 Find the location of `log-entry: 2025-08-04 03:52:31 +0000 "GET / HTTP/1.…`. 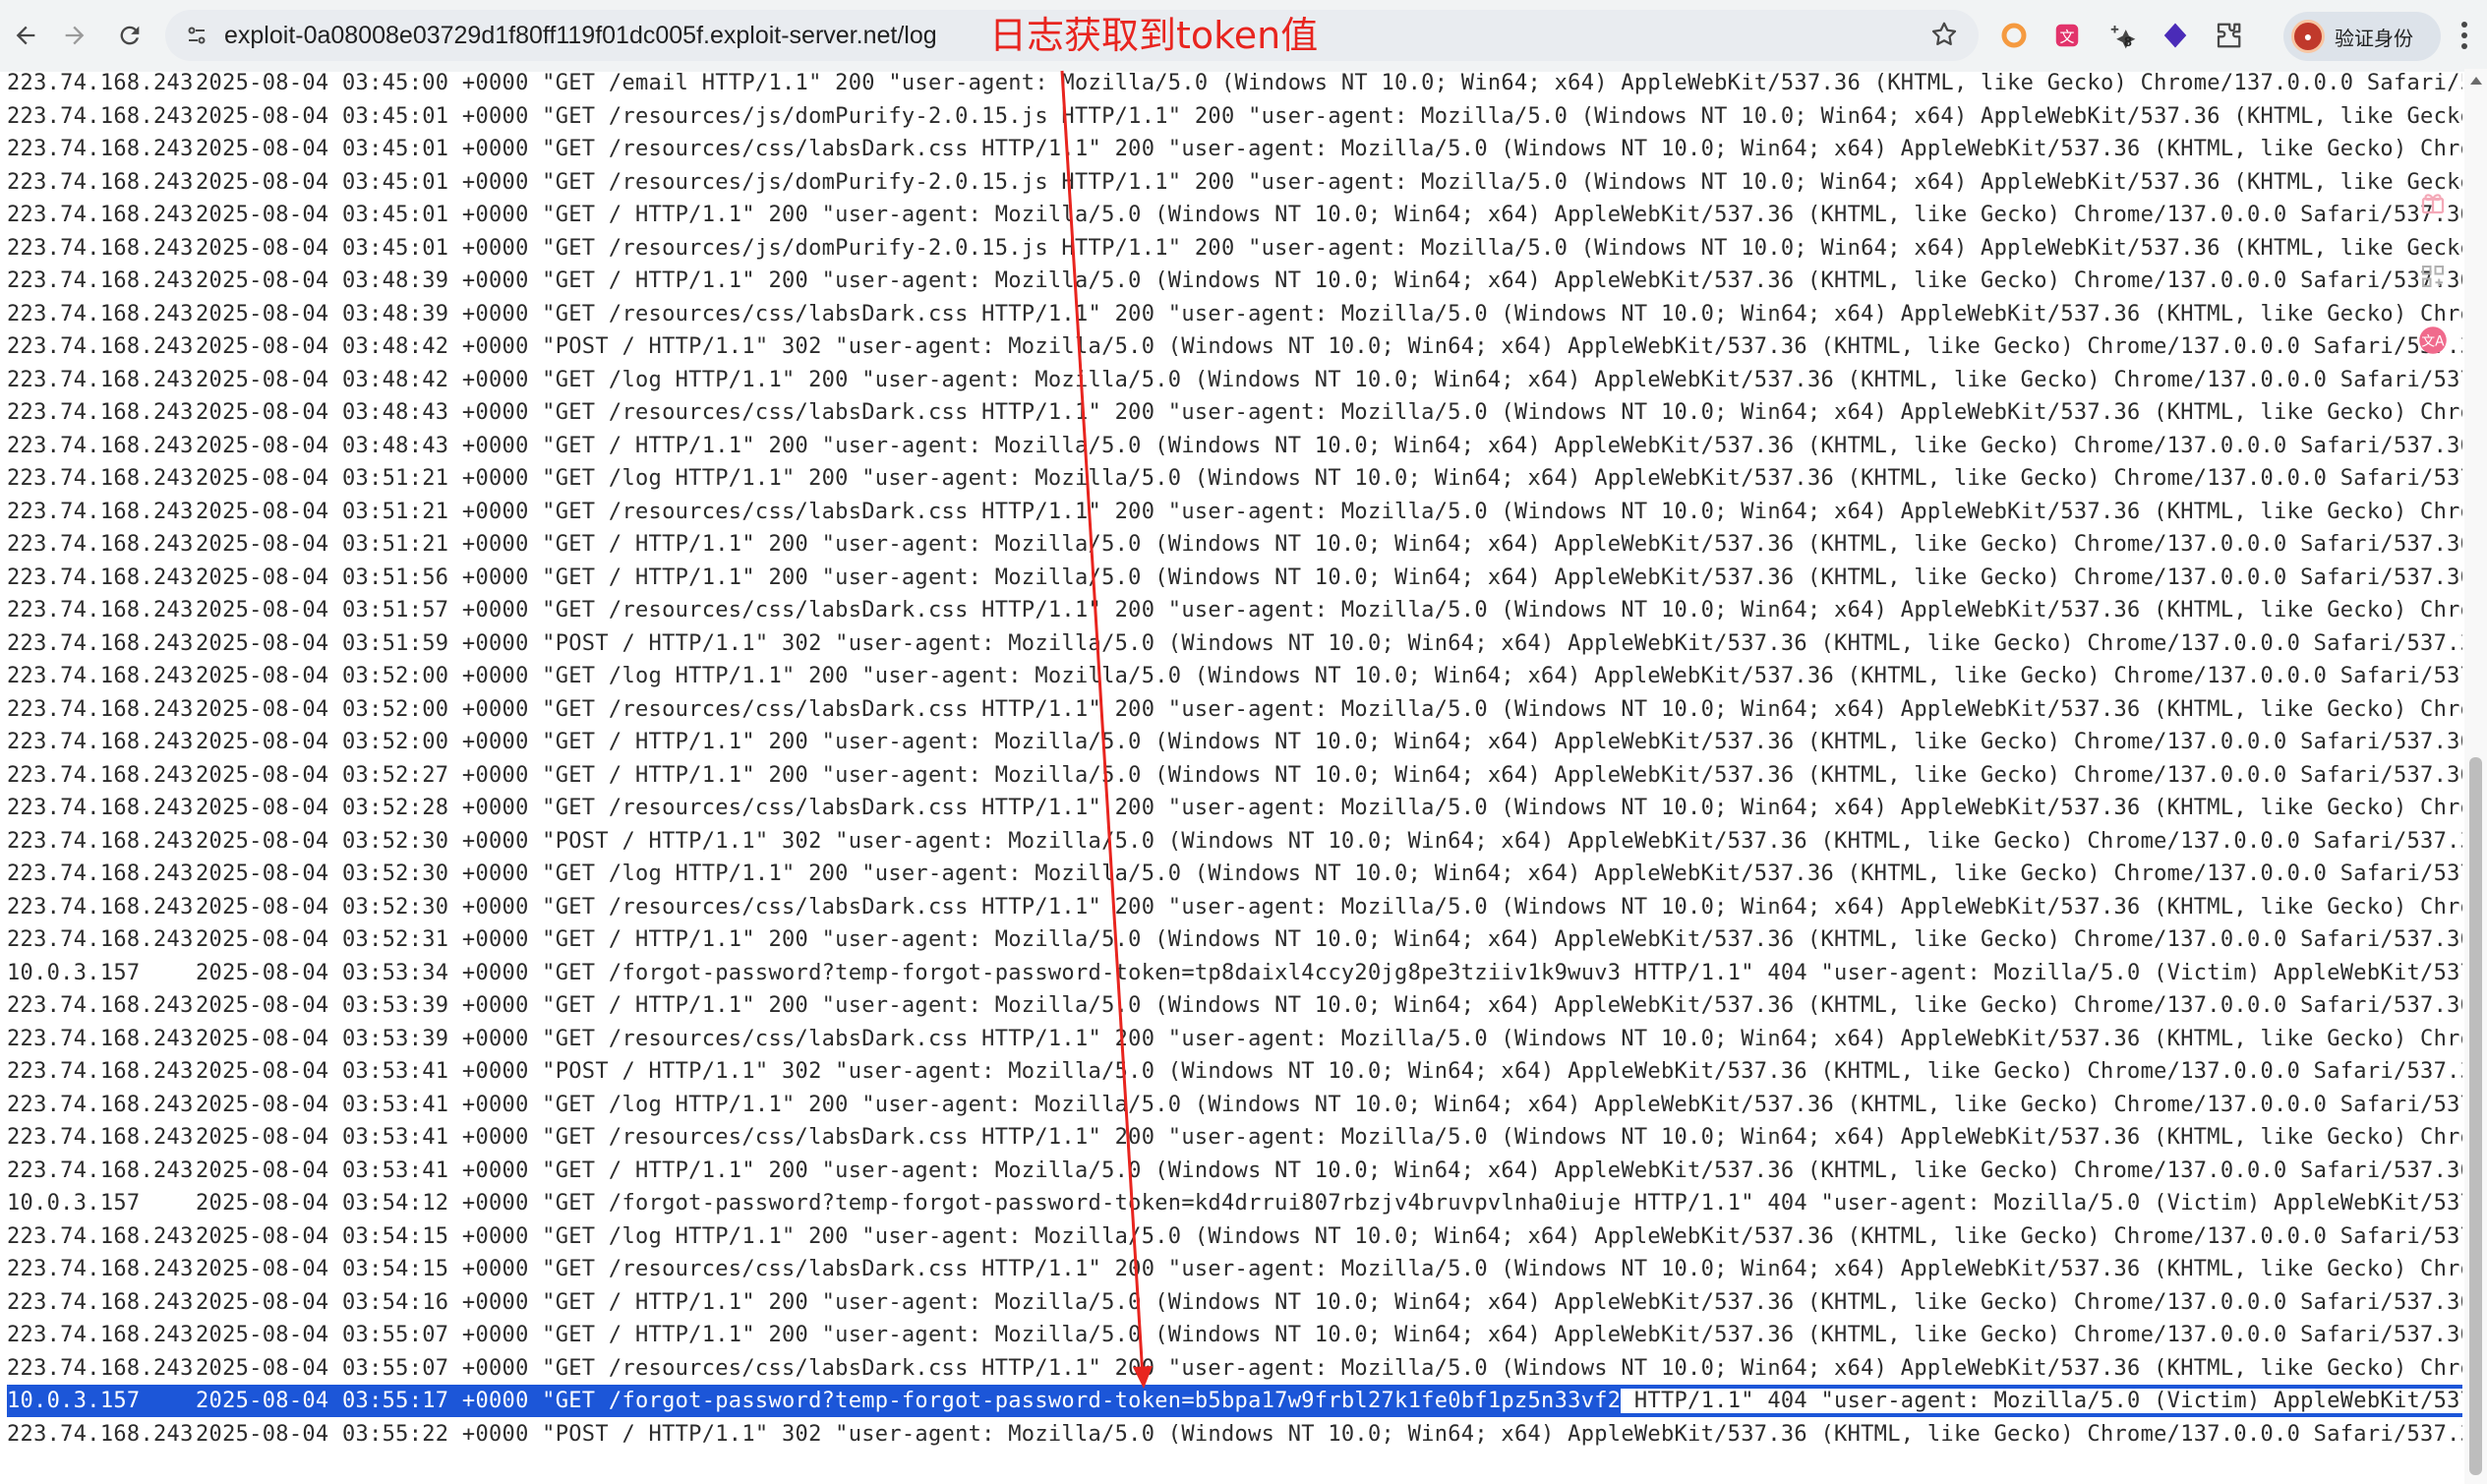

log-entry: 2025-08-04 03:52:31 +0000 "GET / HTTP/1.… is located at coordinates (1329, 940).